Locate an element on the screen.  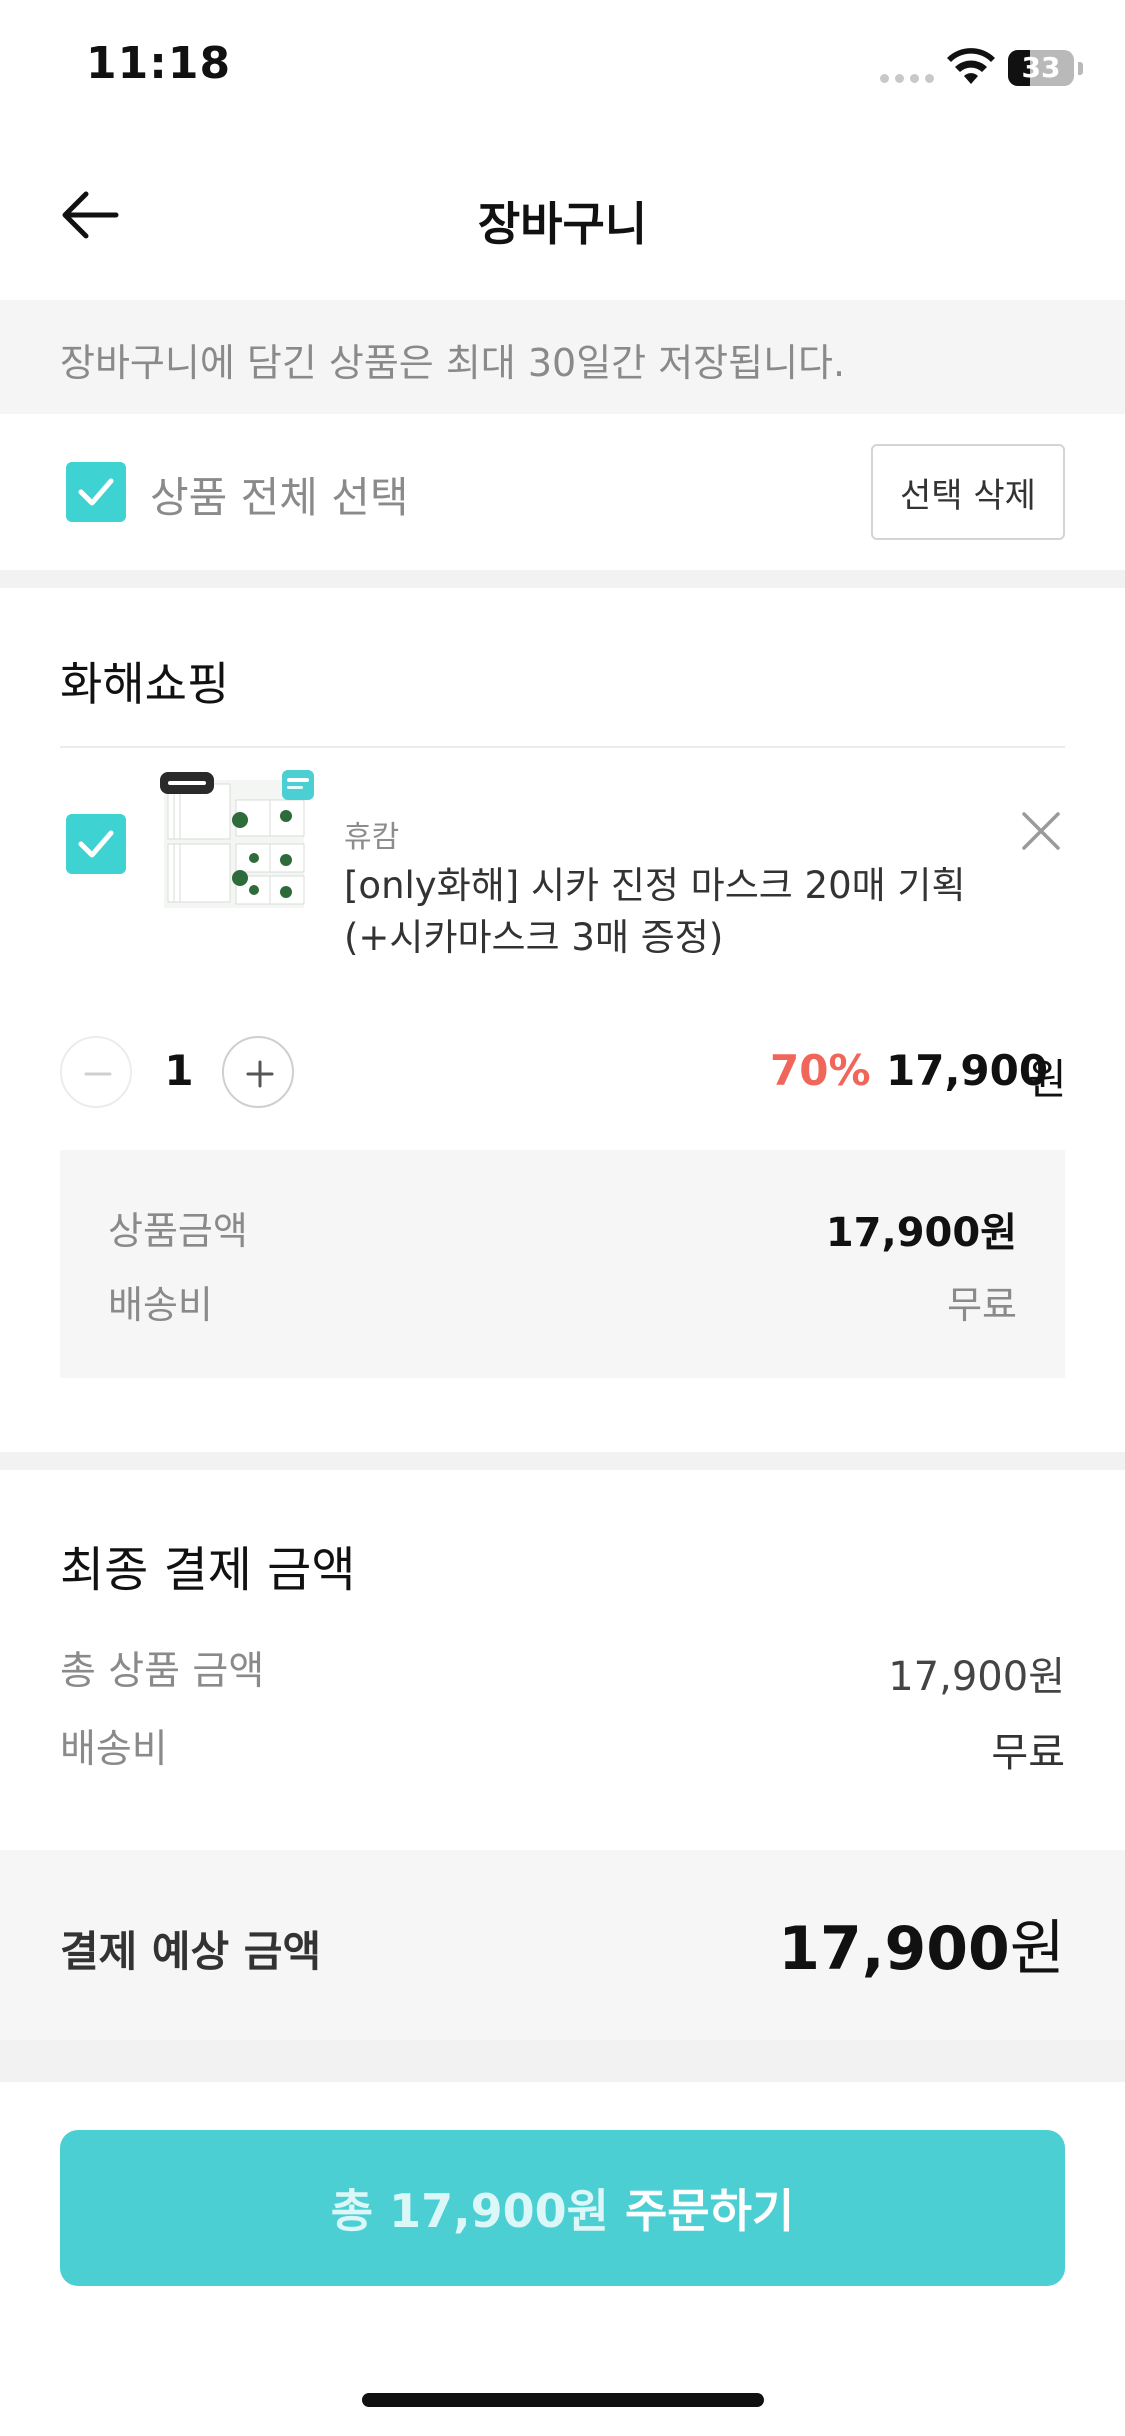
expected-payment-label: 결제 예상 금액 is located at coordinates (191, 1951).